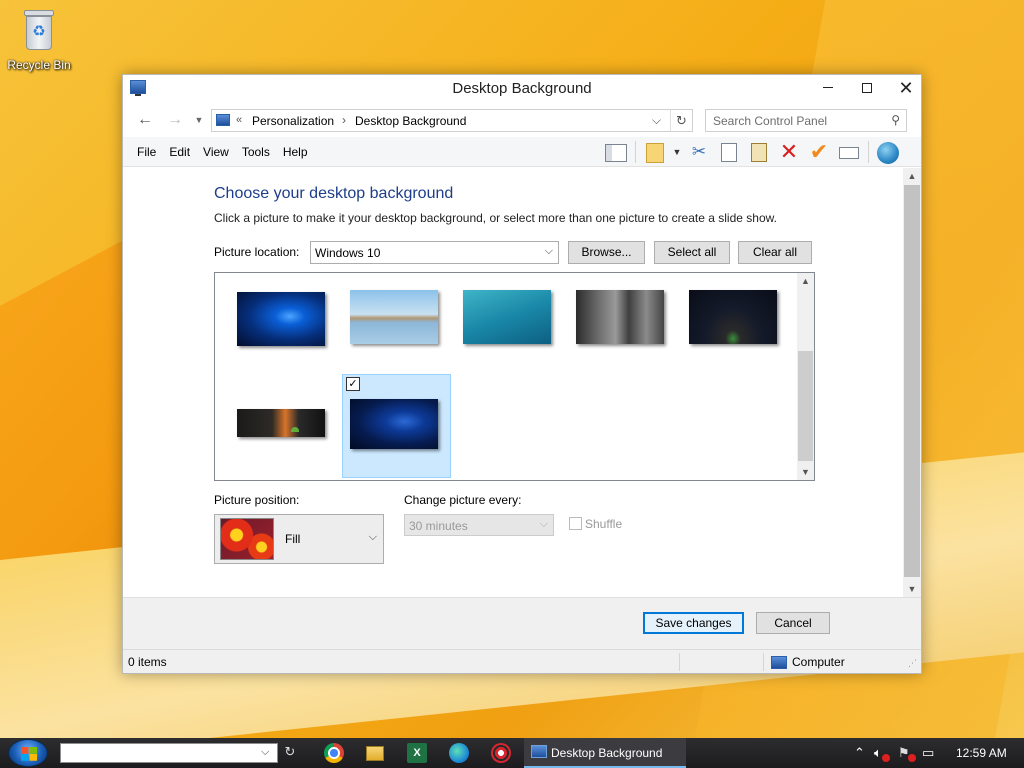 The image size is (1024, 768). I want to click on layout-button, so click(616, 152).